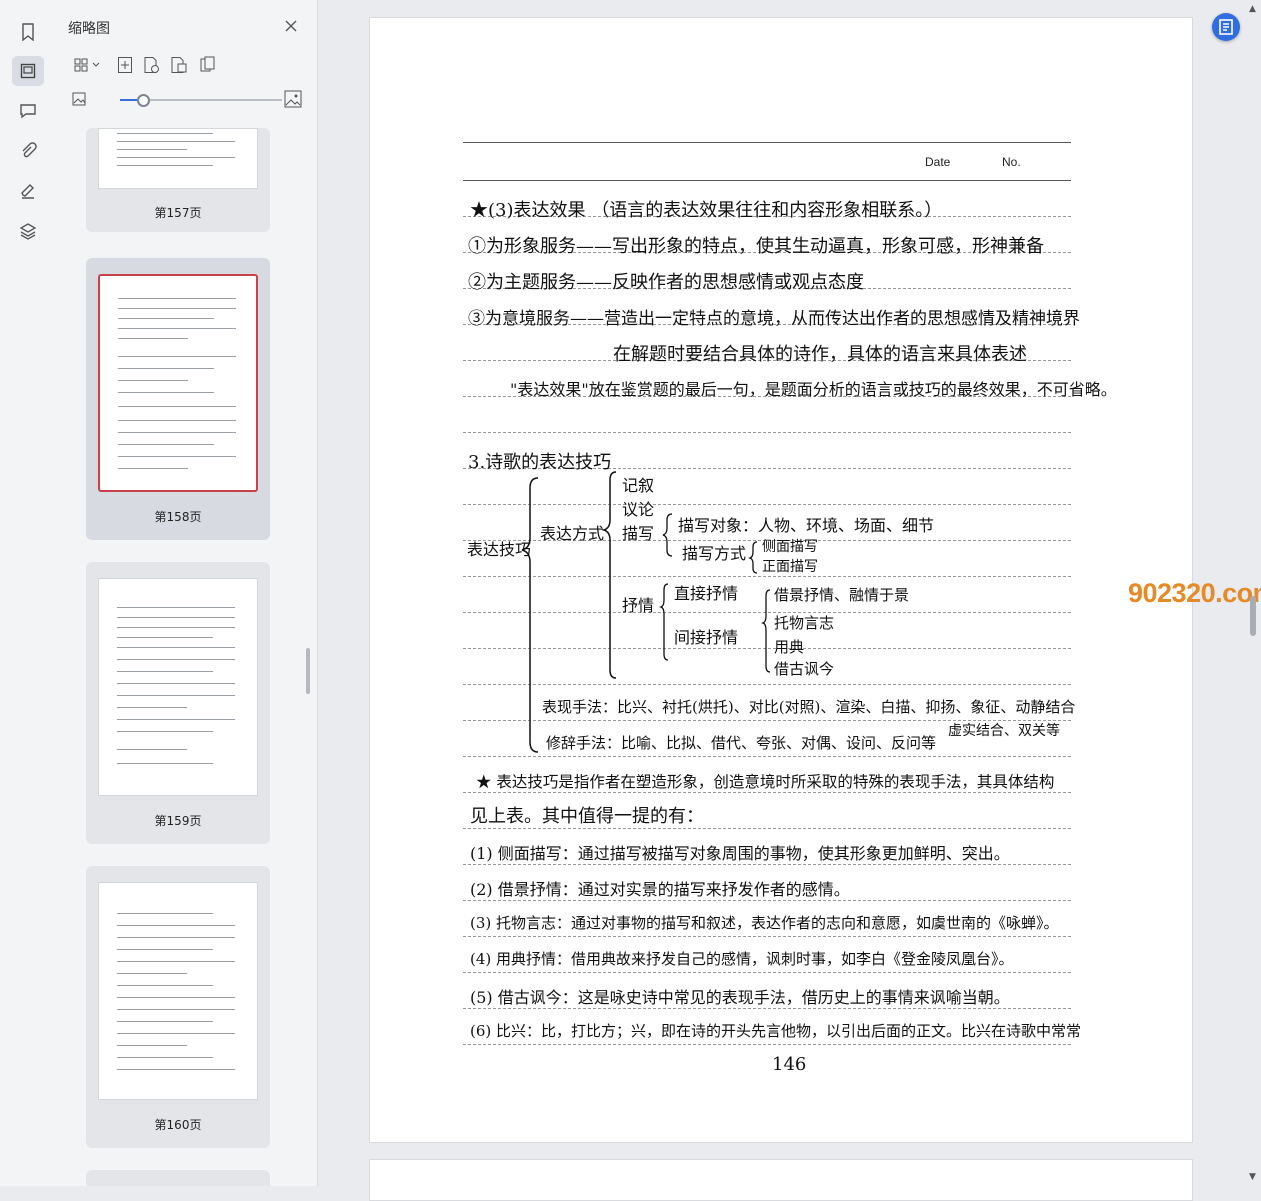  What do you see at coordinates (188, 100) in the screenshot?
I see `thumbnail-zoom-row` at bounding box center [188, 100].